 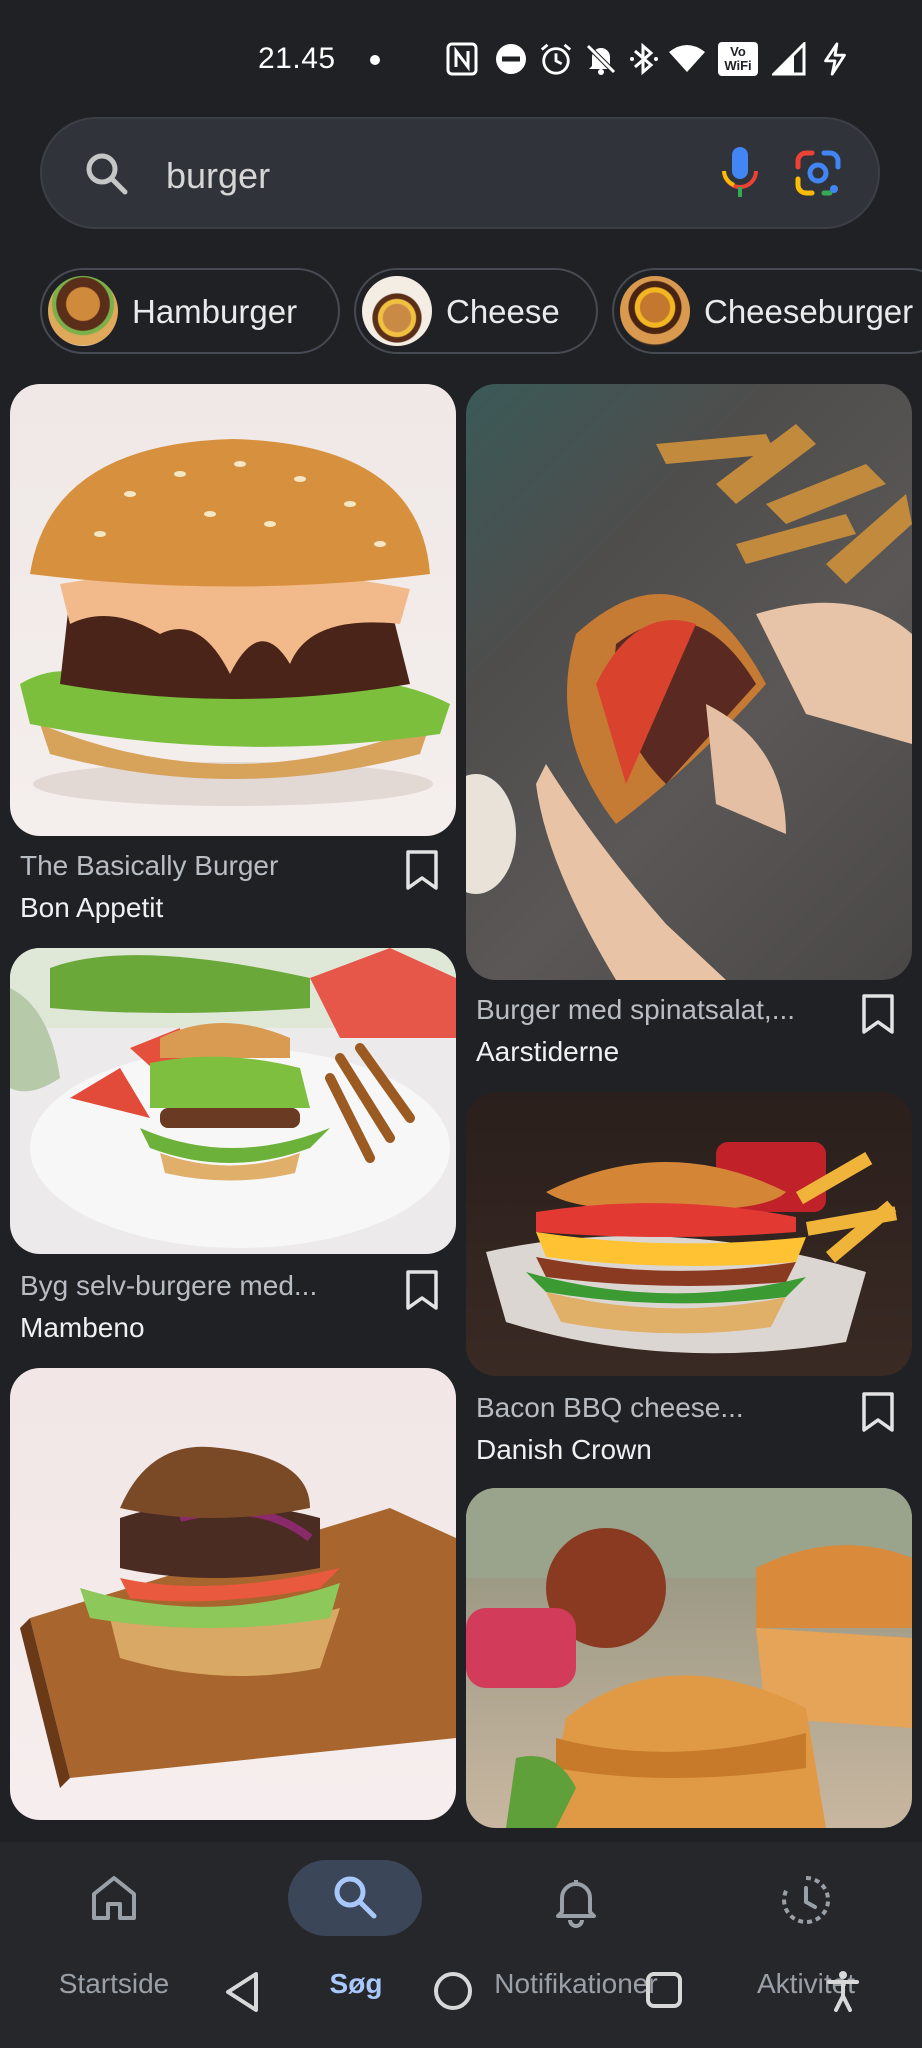 I want to click on result-source: Bon Appetit, so click(x=92, y=907).